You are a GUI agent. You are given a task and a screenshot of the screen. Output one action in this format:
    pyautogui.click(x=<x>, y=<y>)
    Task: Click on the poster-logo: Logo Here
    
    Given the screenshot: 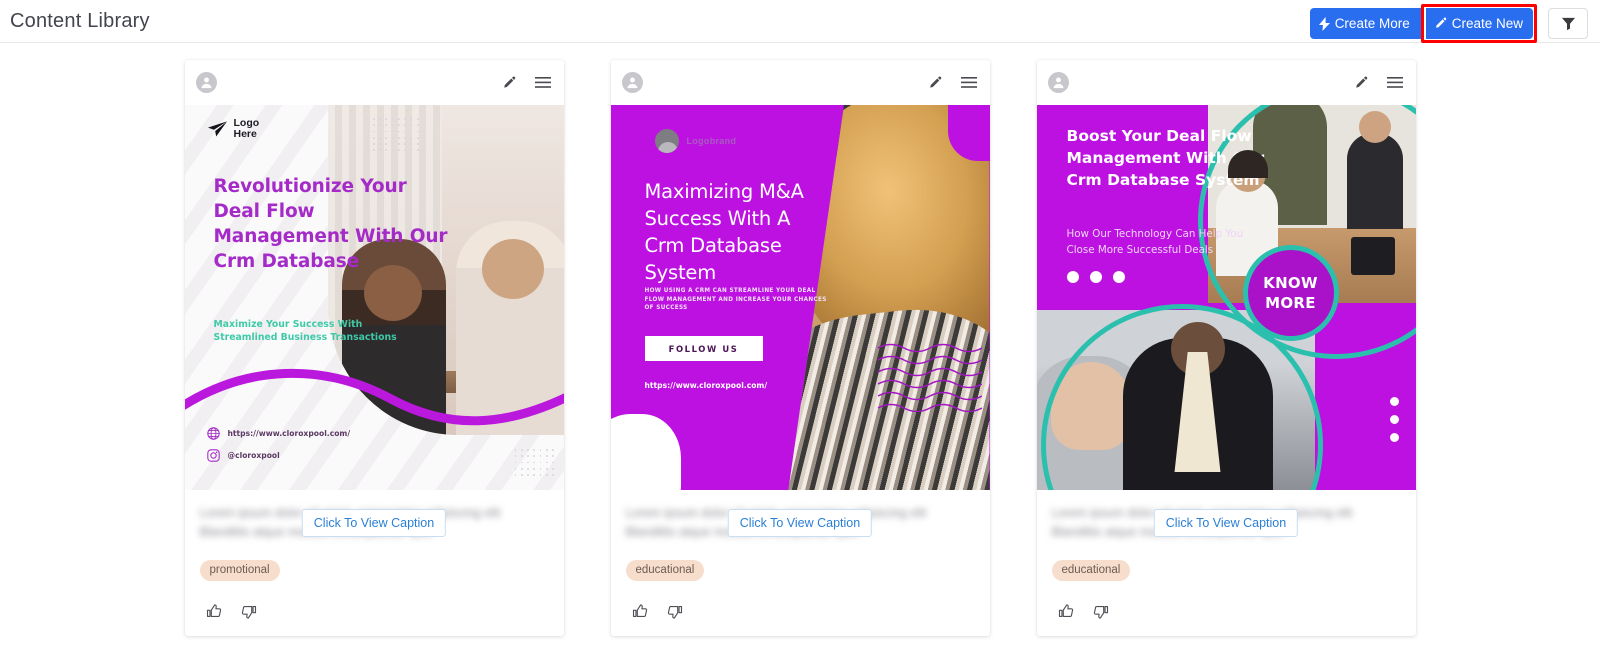 What is the action you would take?
    pyautogui.click(x=233, y=128)
    